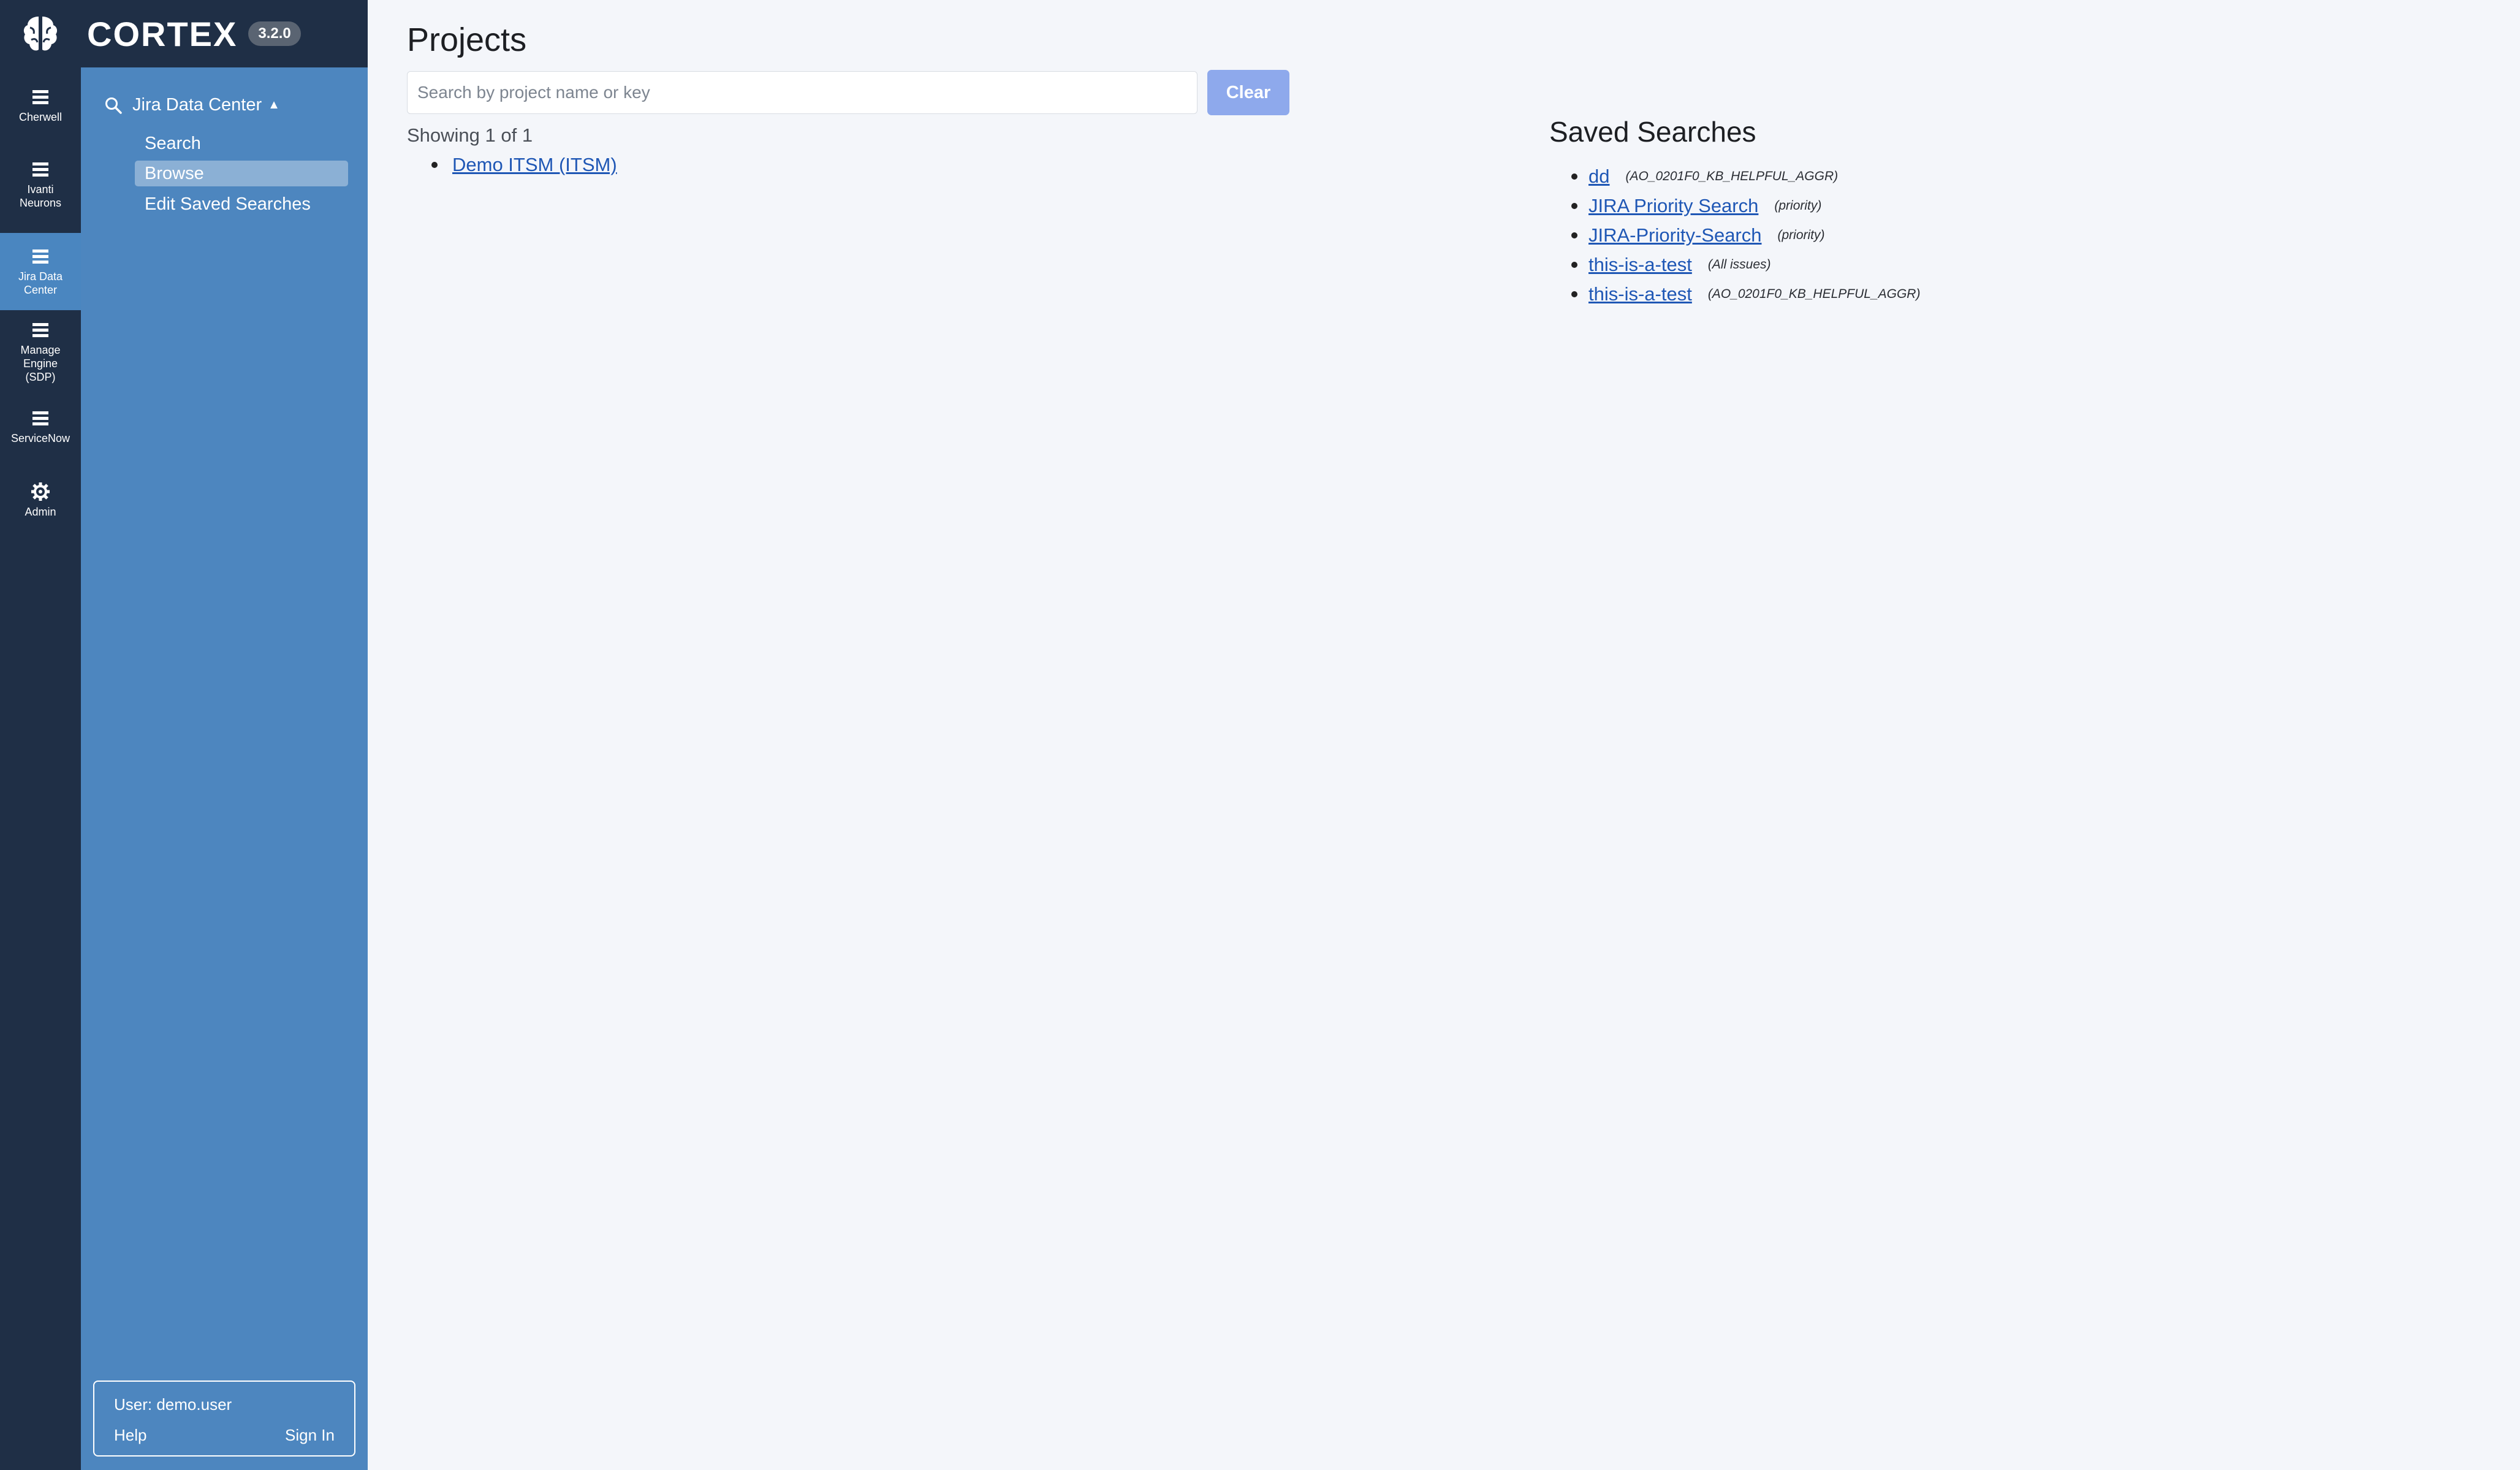 This screenshot has width=2520, height=1470. What do you see at coordinates (534, 165) in the screenshot?
I see `project-link: Demo ITSM (ITSM)` at bounding box center [534, 165].